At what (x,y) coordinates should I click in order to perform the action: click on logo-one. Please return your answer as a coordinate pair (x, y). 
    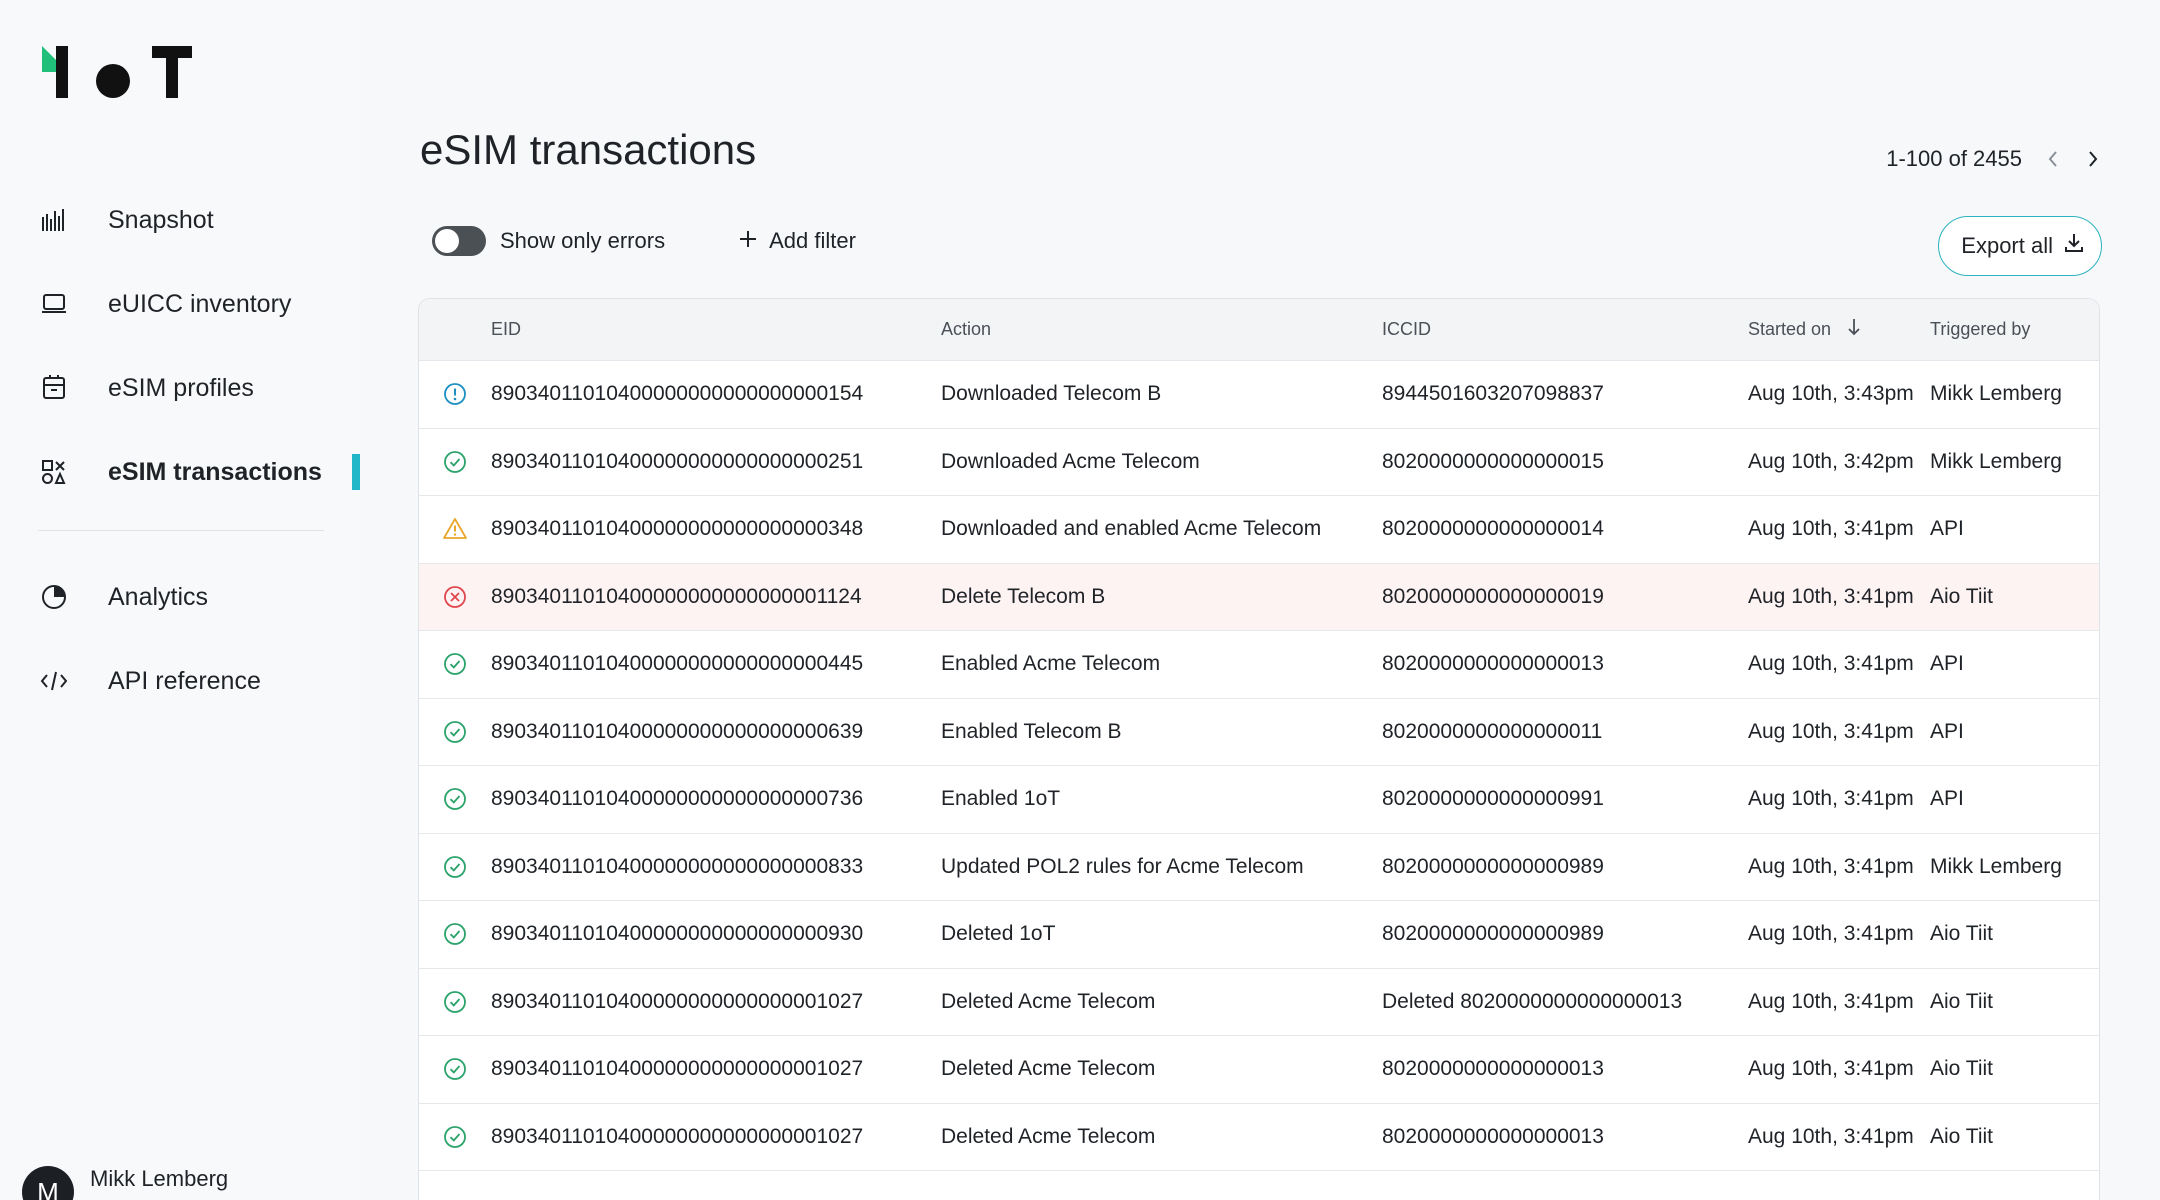
    Looking at the image, I should click on (55, 72).